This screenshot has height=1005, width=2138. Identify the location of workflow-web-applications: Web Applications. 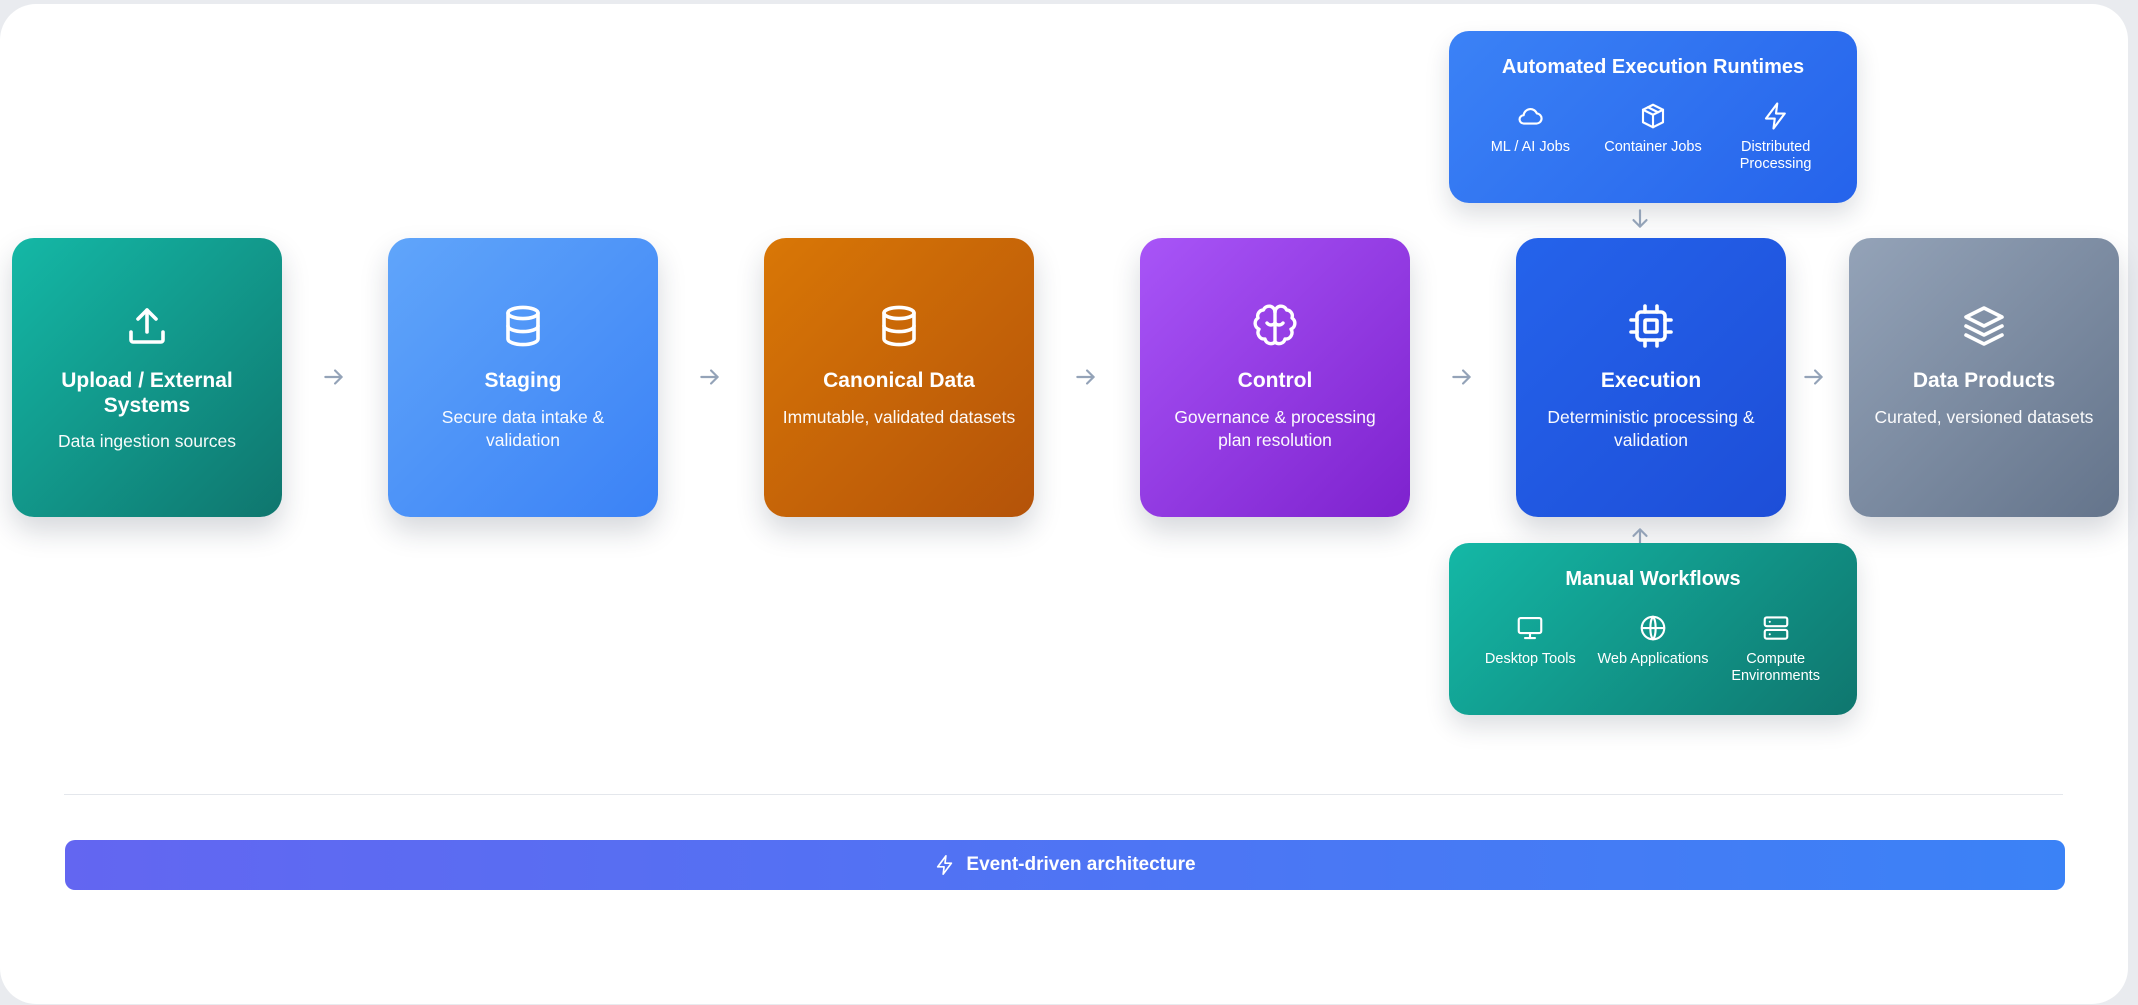
(1653, 649).